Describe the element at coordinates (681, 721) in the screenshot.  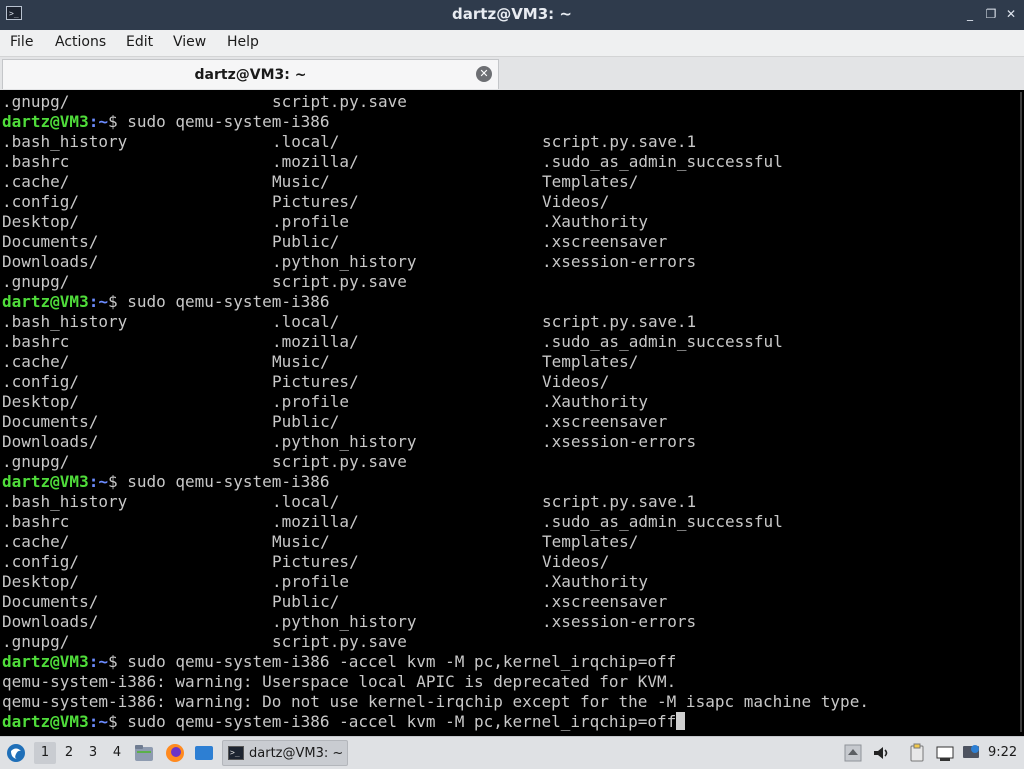
I see `text-cursor` at that location.